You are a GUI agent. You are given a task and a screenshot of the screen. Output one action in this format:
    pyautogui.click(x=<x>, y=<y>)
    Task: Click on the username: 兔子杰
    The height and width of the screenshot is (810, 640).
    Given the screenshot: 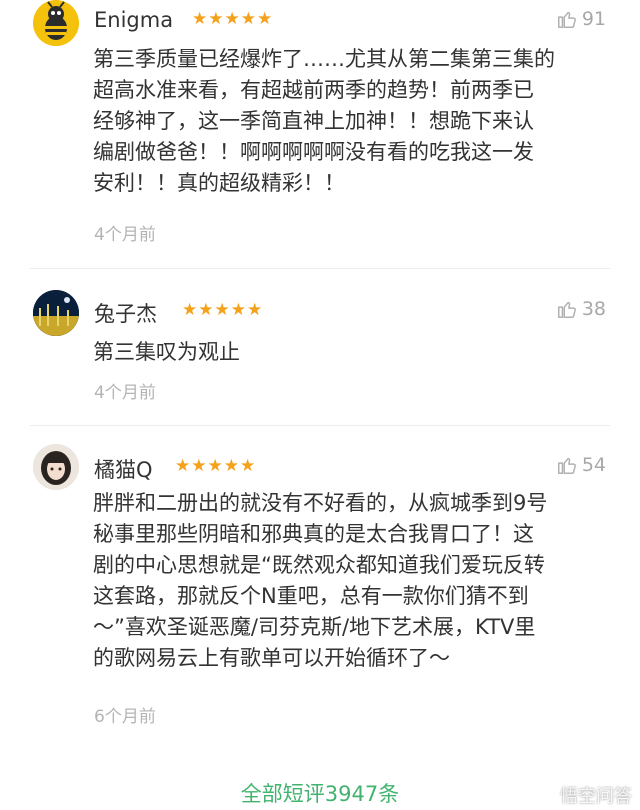 What is the action you would take?
    pyautogui.click(x=125, y=313)
    